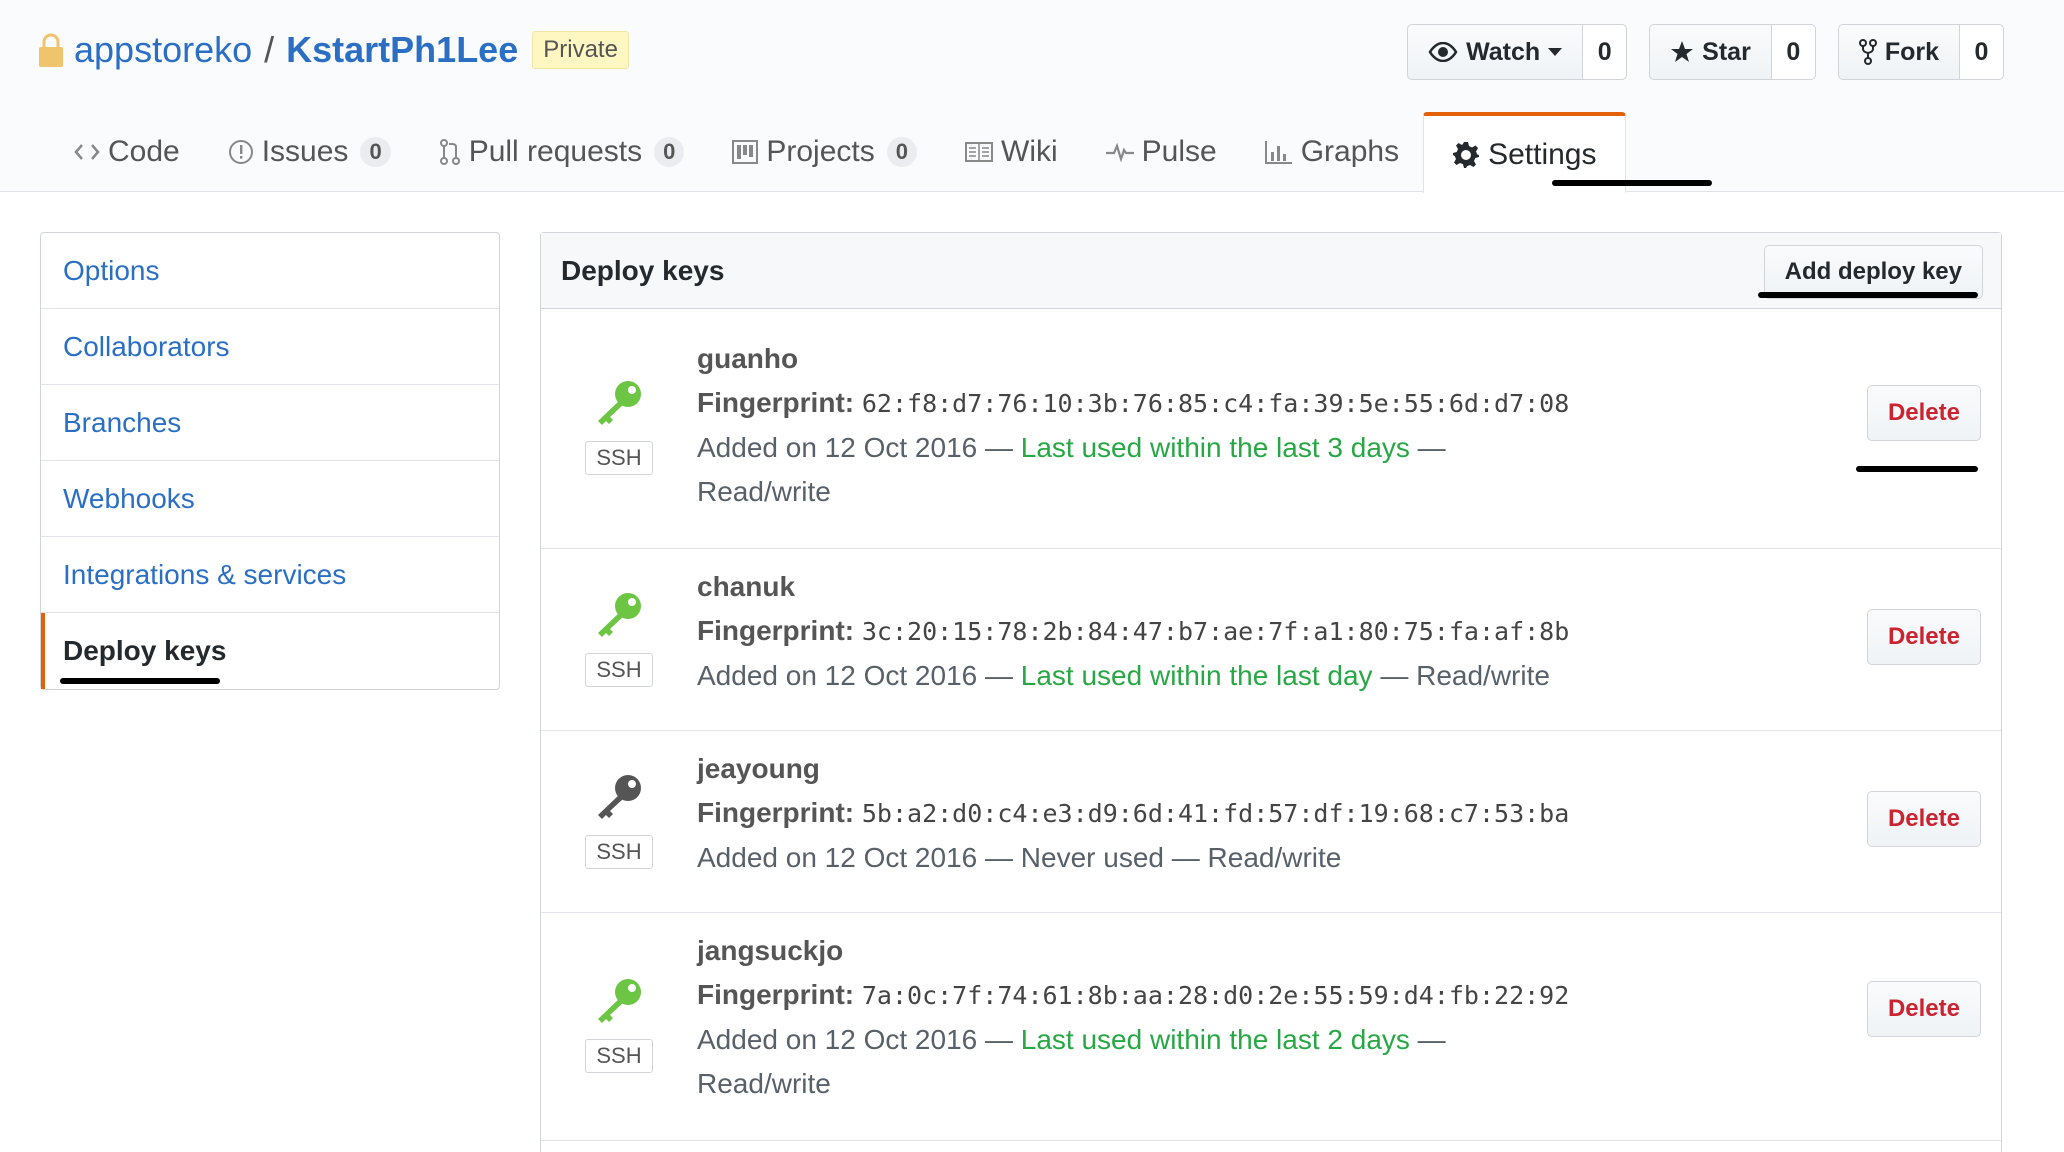 The height and width of the screenshot is (1152, 2064). I want to click on tab-issues: Issues 0, so click(309, 152).